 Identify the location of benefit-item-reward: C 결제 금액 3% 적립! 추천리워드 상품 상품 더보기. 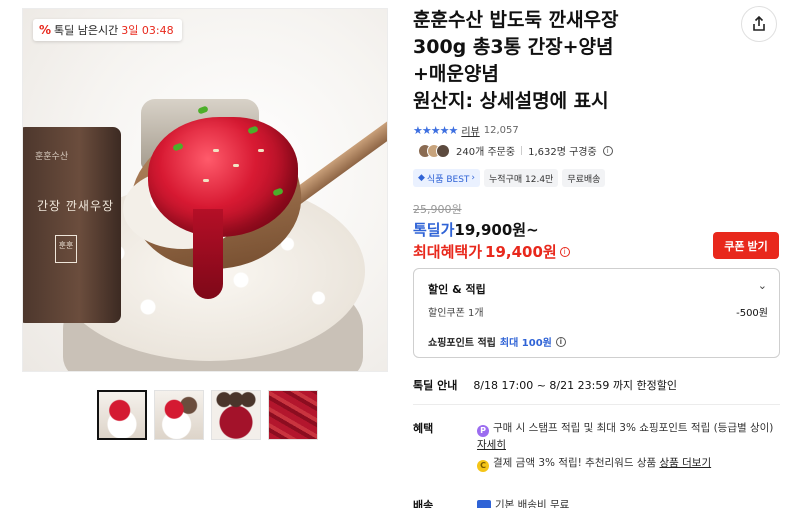
(627, 463).